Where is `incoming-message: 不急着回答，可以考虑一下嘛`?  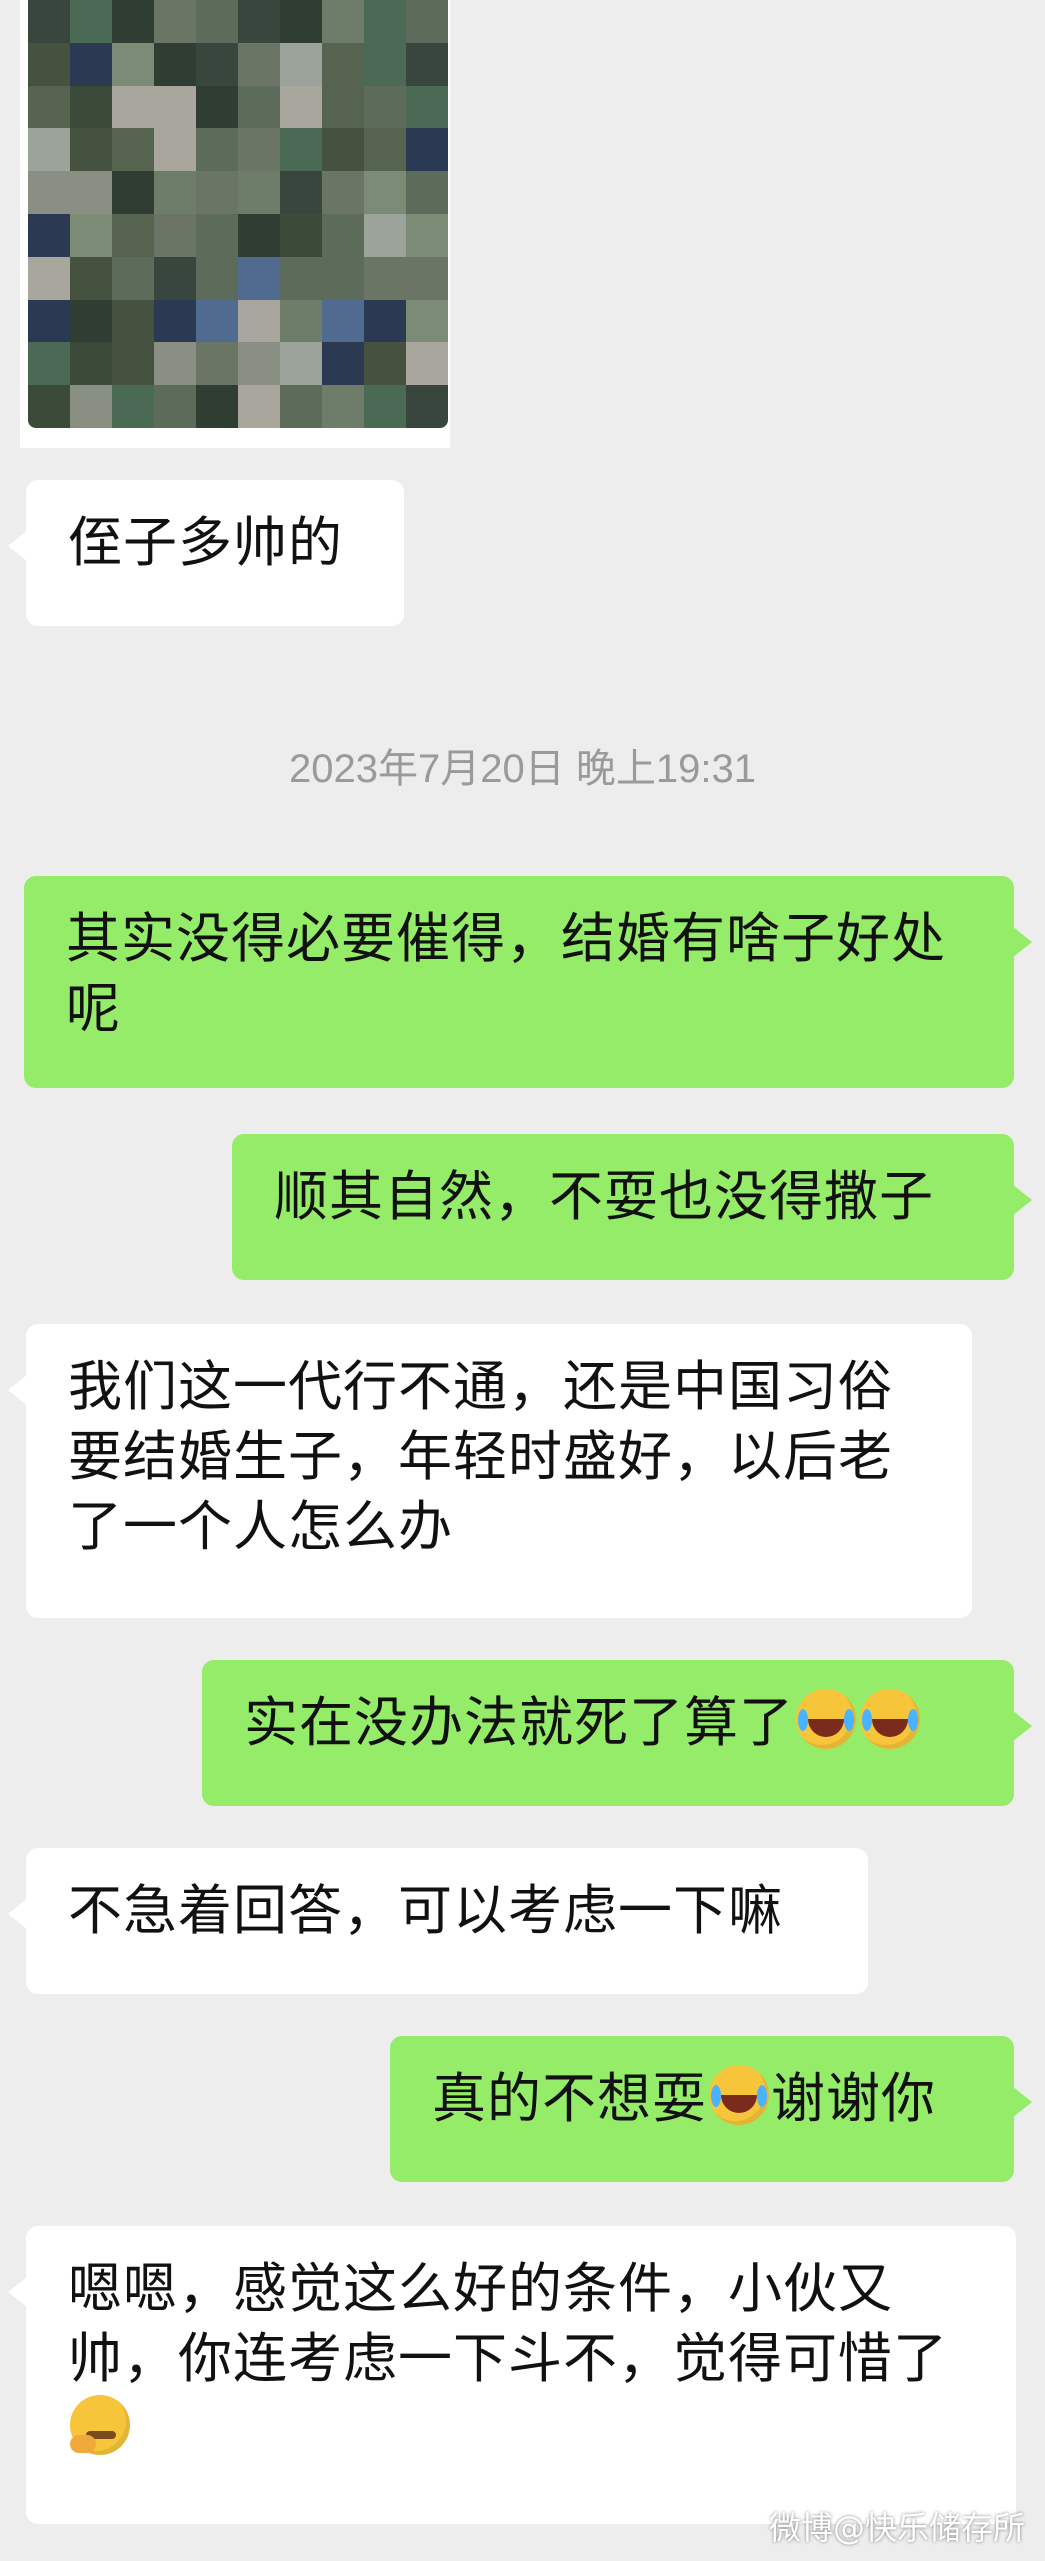 incoming-message: 不急着回答，可以考虑一下嘛 is located at coordinates (438, 1921).